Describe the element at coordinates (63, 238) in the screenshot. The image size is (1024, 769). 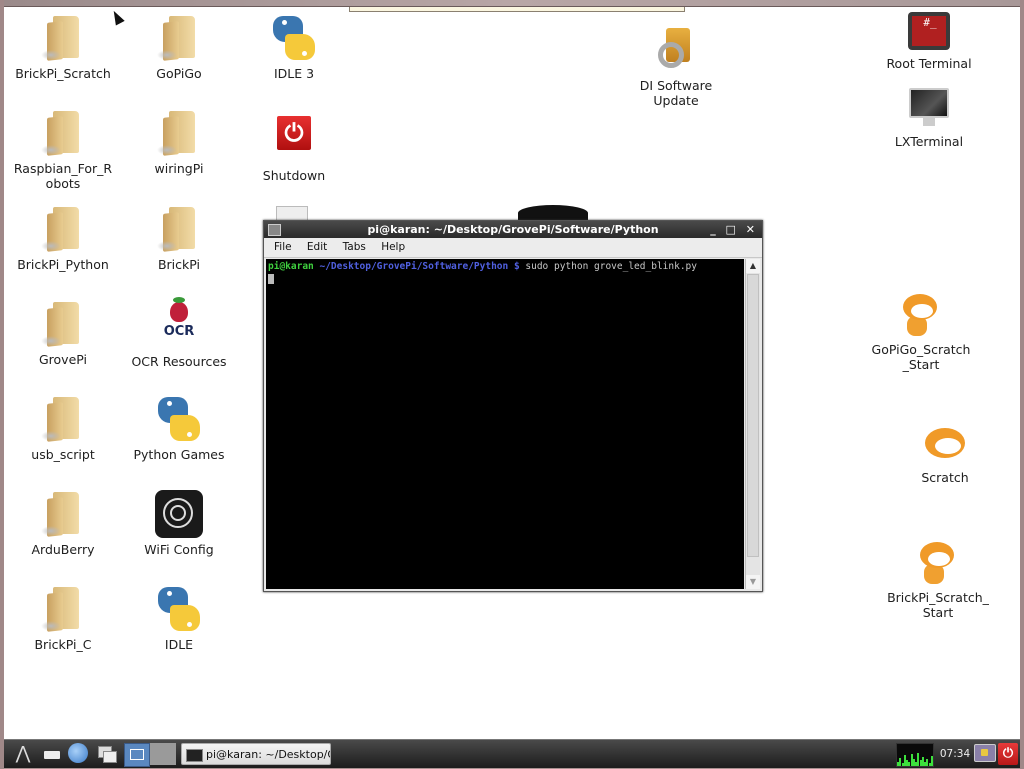
I see `desktop-icon-brickpi-python: BrickPi_Python` at that location.